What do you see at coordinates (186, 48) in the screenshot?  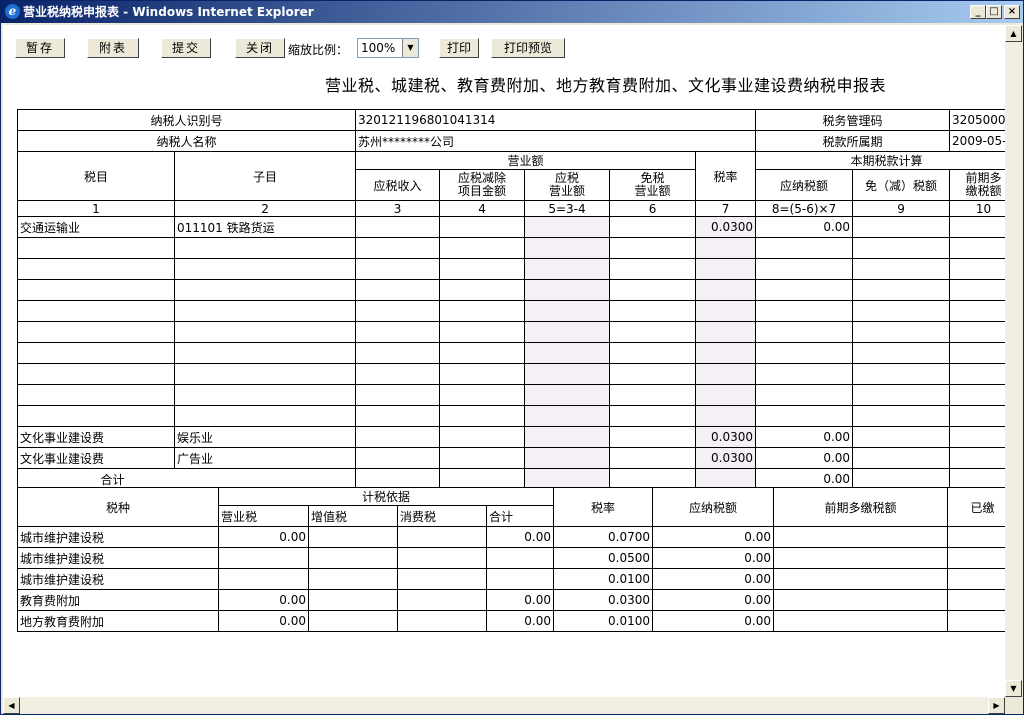 I see `submit-button: 提交` at bounding box center [186, 48].